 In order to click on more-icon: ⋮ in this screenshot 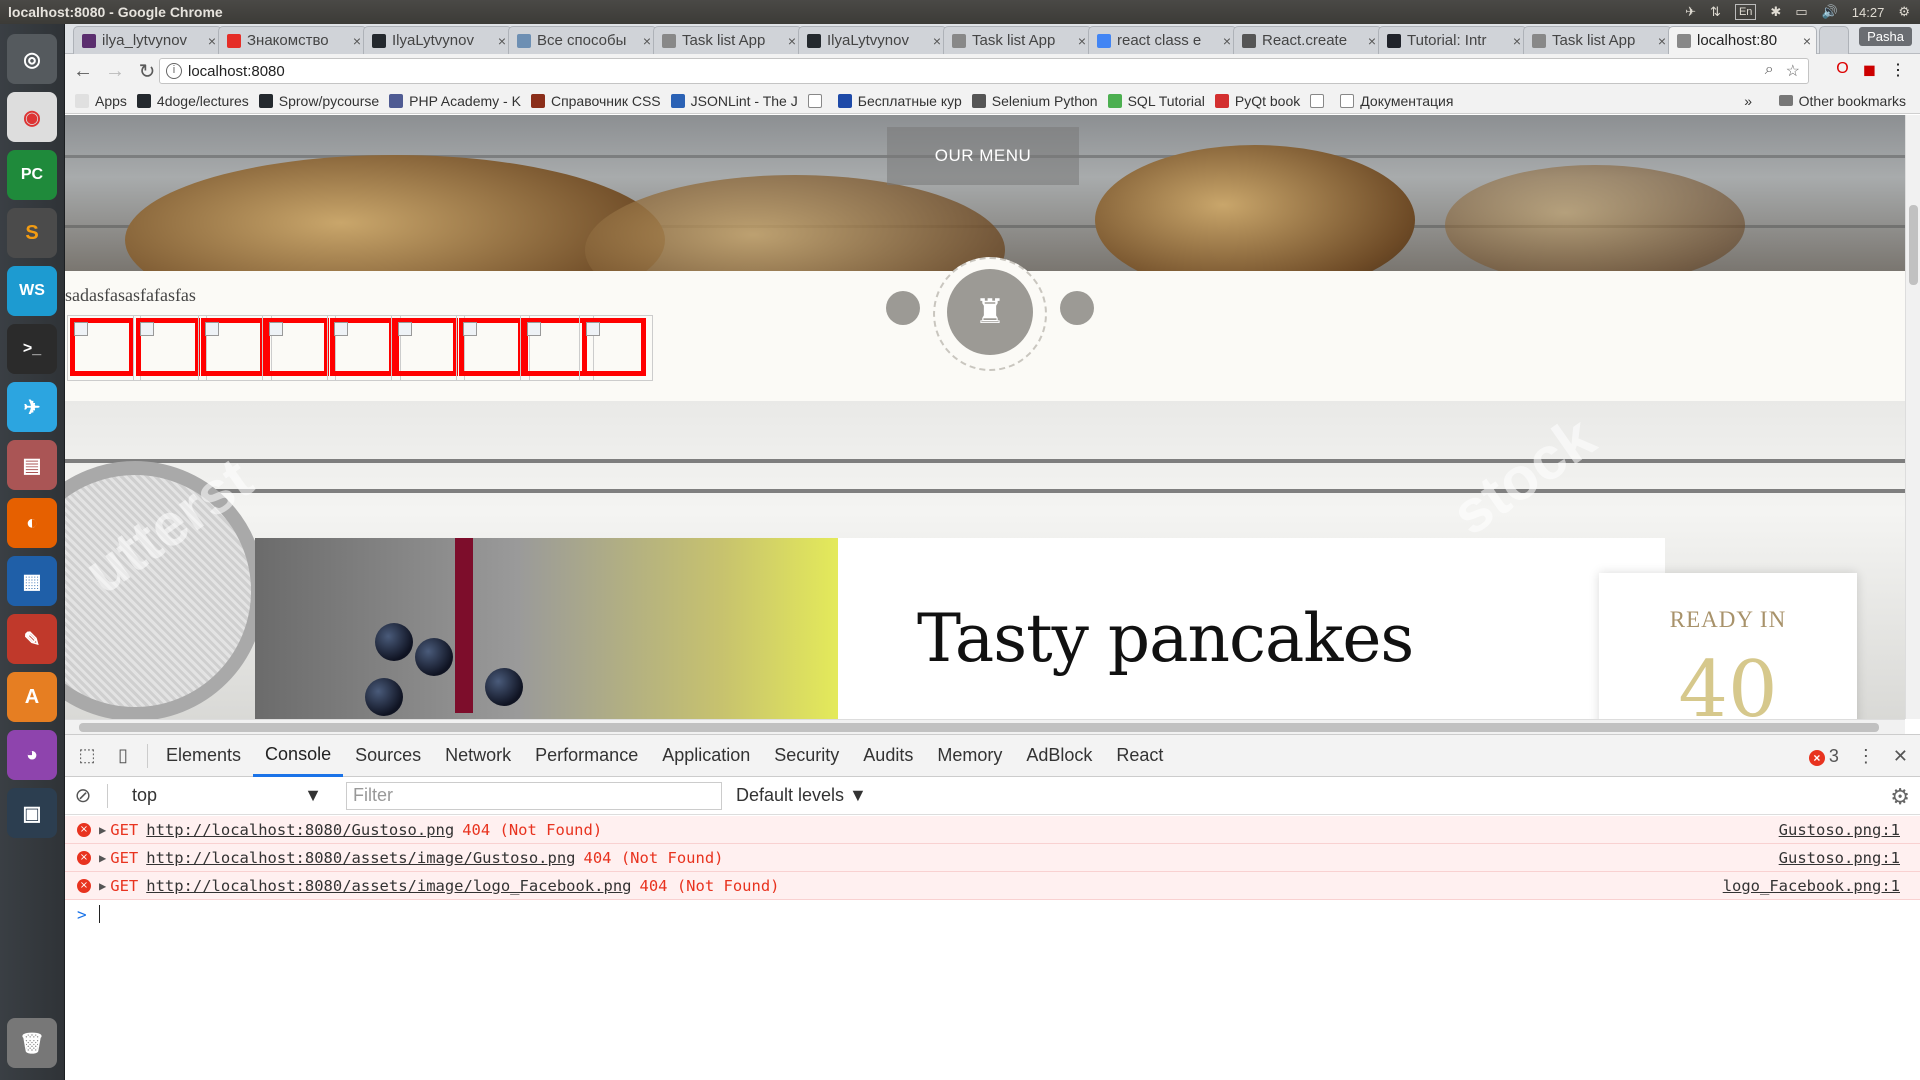, I will do `click(1866, 756)`.